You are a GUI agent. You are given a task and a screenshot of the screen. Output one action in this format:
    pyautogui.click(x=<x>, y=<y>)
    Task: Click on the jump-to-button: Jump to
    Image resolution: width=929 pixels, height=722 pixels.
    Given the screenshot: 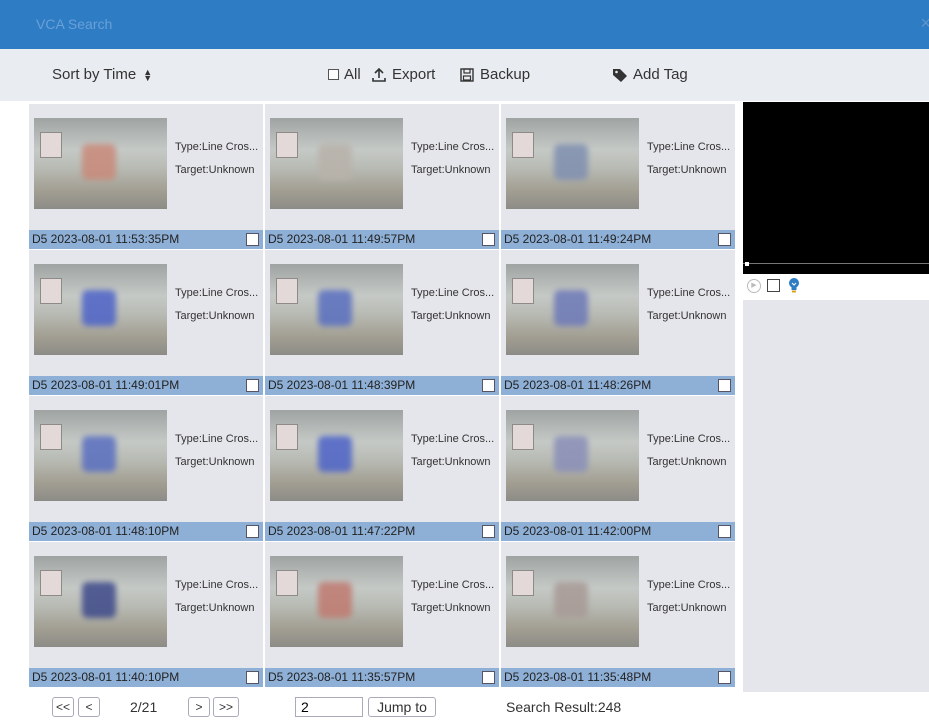 What is the action you would take?
    pyautogui.click(x=402, y=707)
    